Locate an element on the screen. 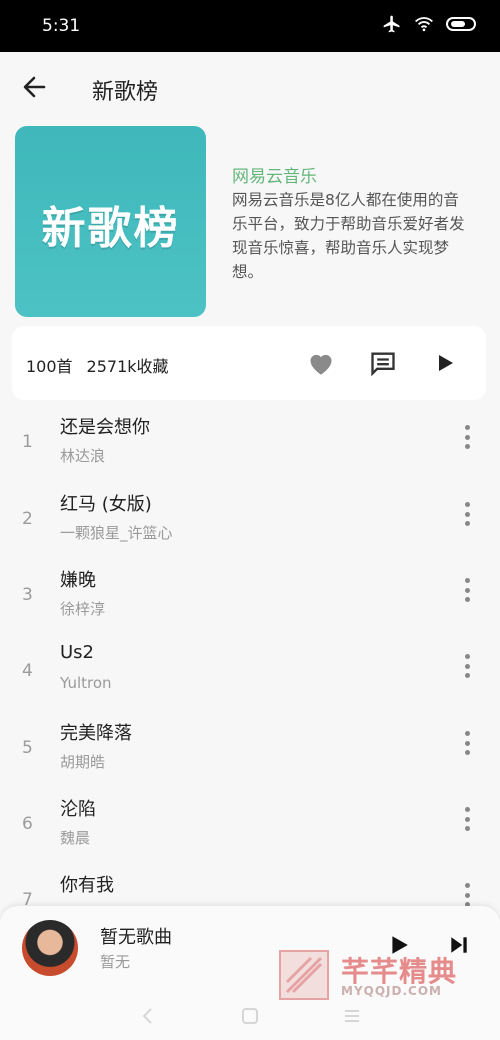  system-nav-bar is located at coordinates (250, 1018).